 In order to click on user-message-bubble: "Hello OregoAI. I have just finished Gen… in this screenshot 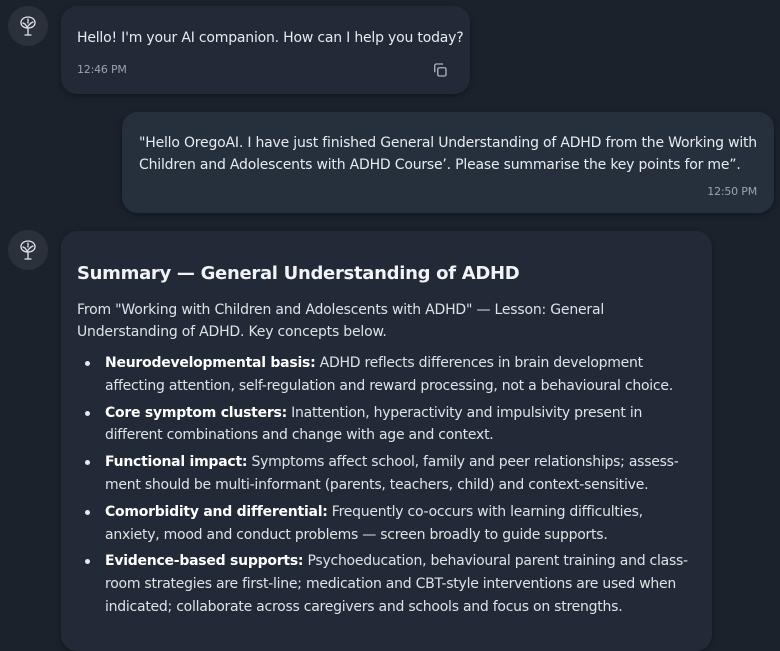, I will do `click(448, 162)`.